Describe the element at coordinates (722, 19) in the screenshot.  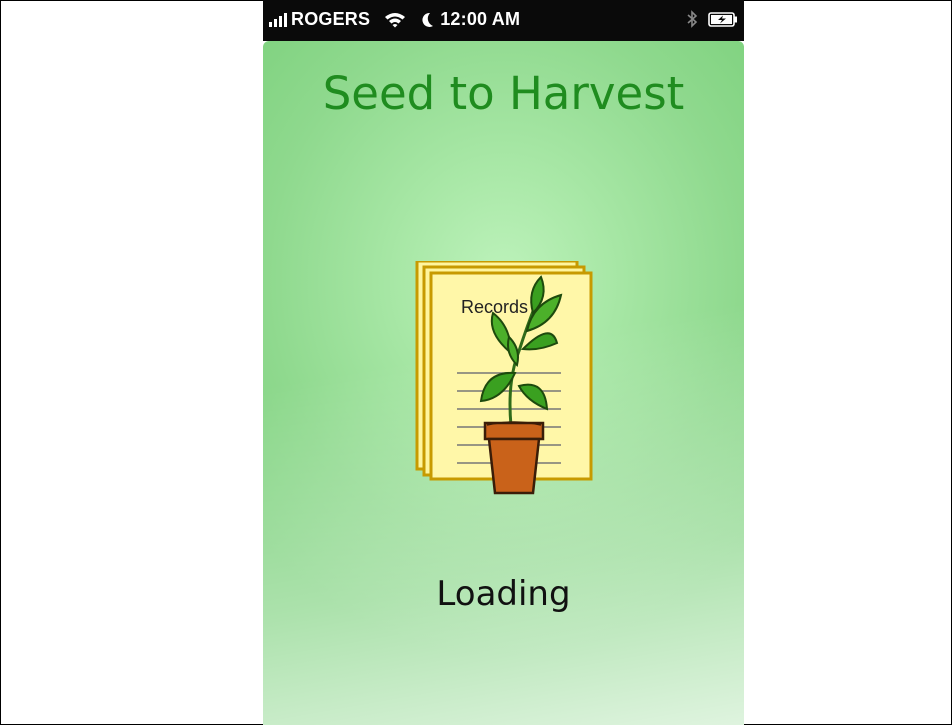
I see `battery-charging-icon` at that location.